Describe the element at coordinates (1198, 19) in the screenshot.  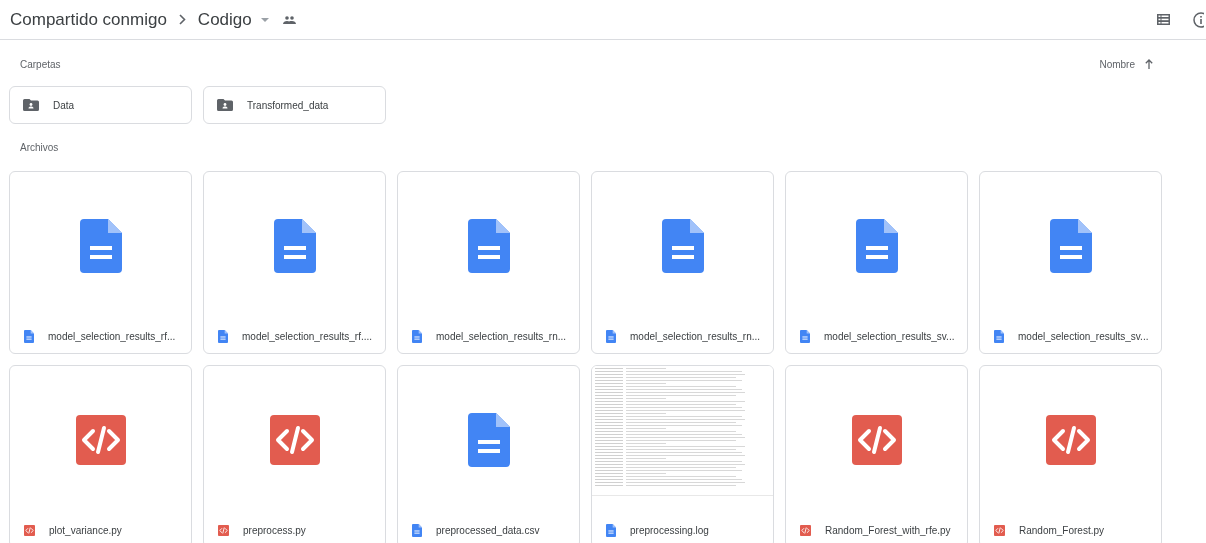
I see `info-icon` at that location.